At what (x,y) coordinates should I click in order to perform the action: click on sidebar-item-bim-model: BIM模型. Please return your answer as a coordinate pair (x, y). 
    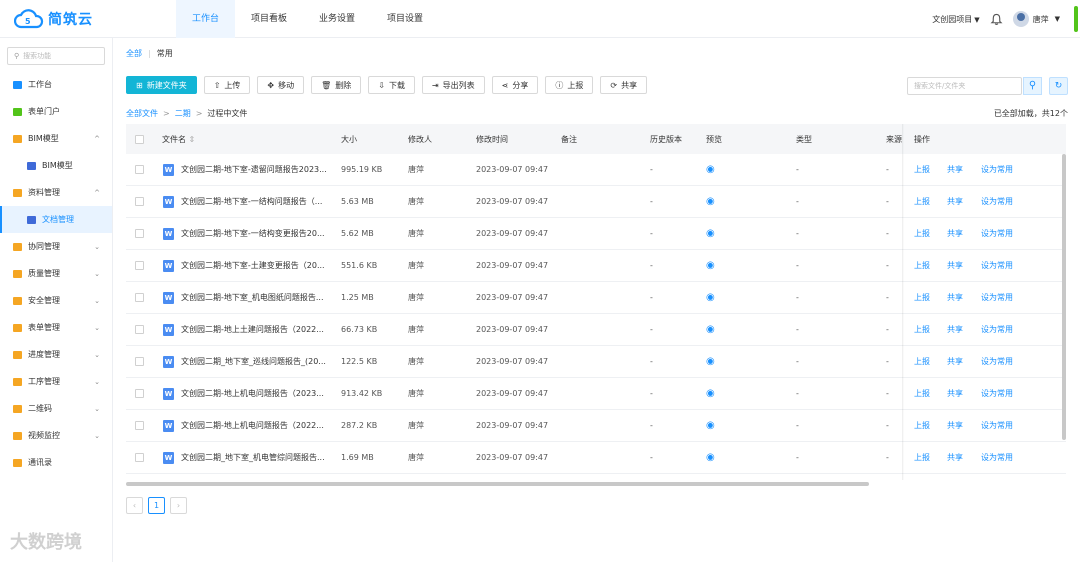
    Looking at the image, I should click on (56, 165).